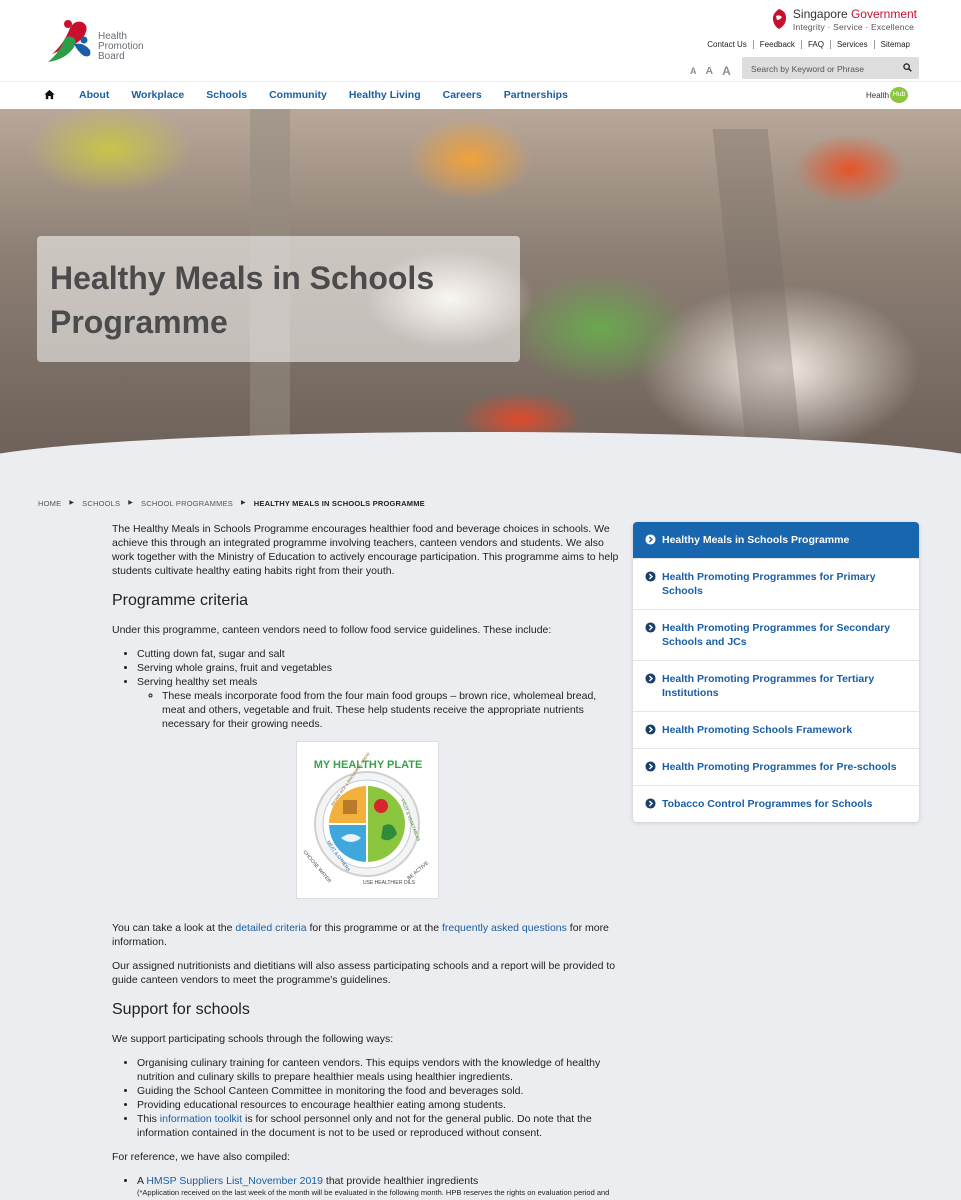 Image resolution: width=961 pixels, height=1200 pixels. Describe the element at coordinates (121, 47) in the screenshot. I see `hpb-logo-text: Health Promotion Board` at that location.